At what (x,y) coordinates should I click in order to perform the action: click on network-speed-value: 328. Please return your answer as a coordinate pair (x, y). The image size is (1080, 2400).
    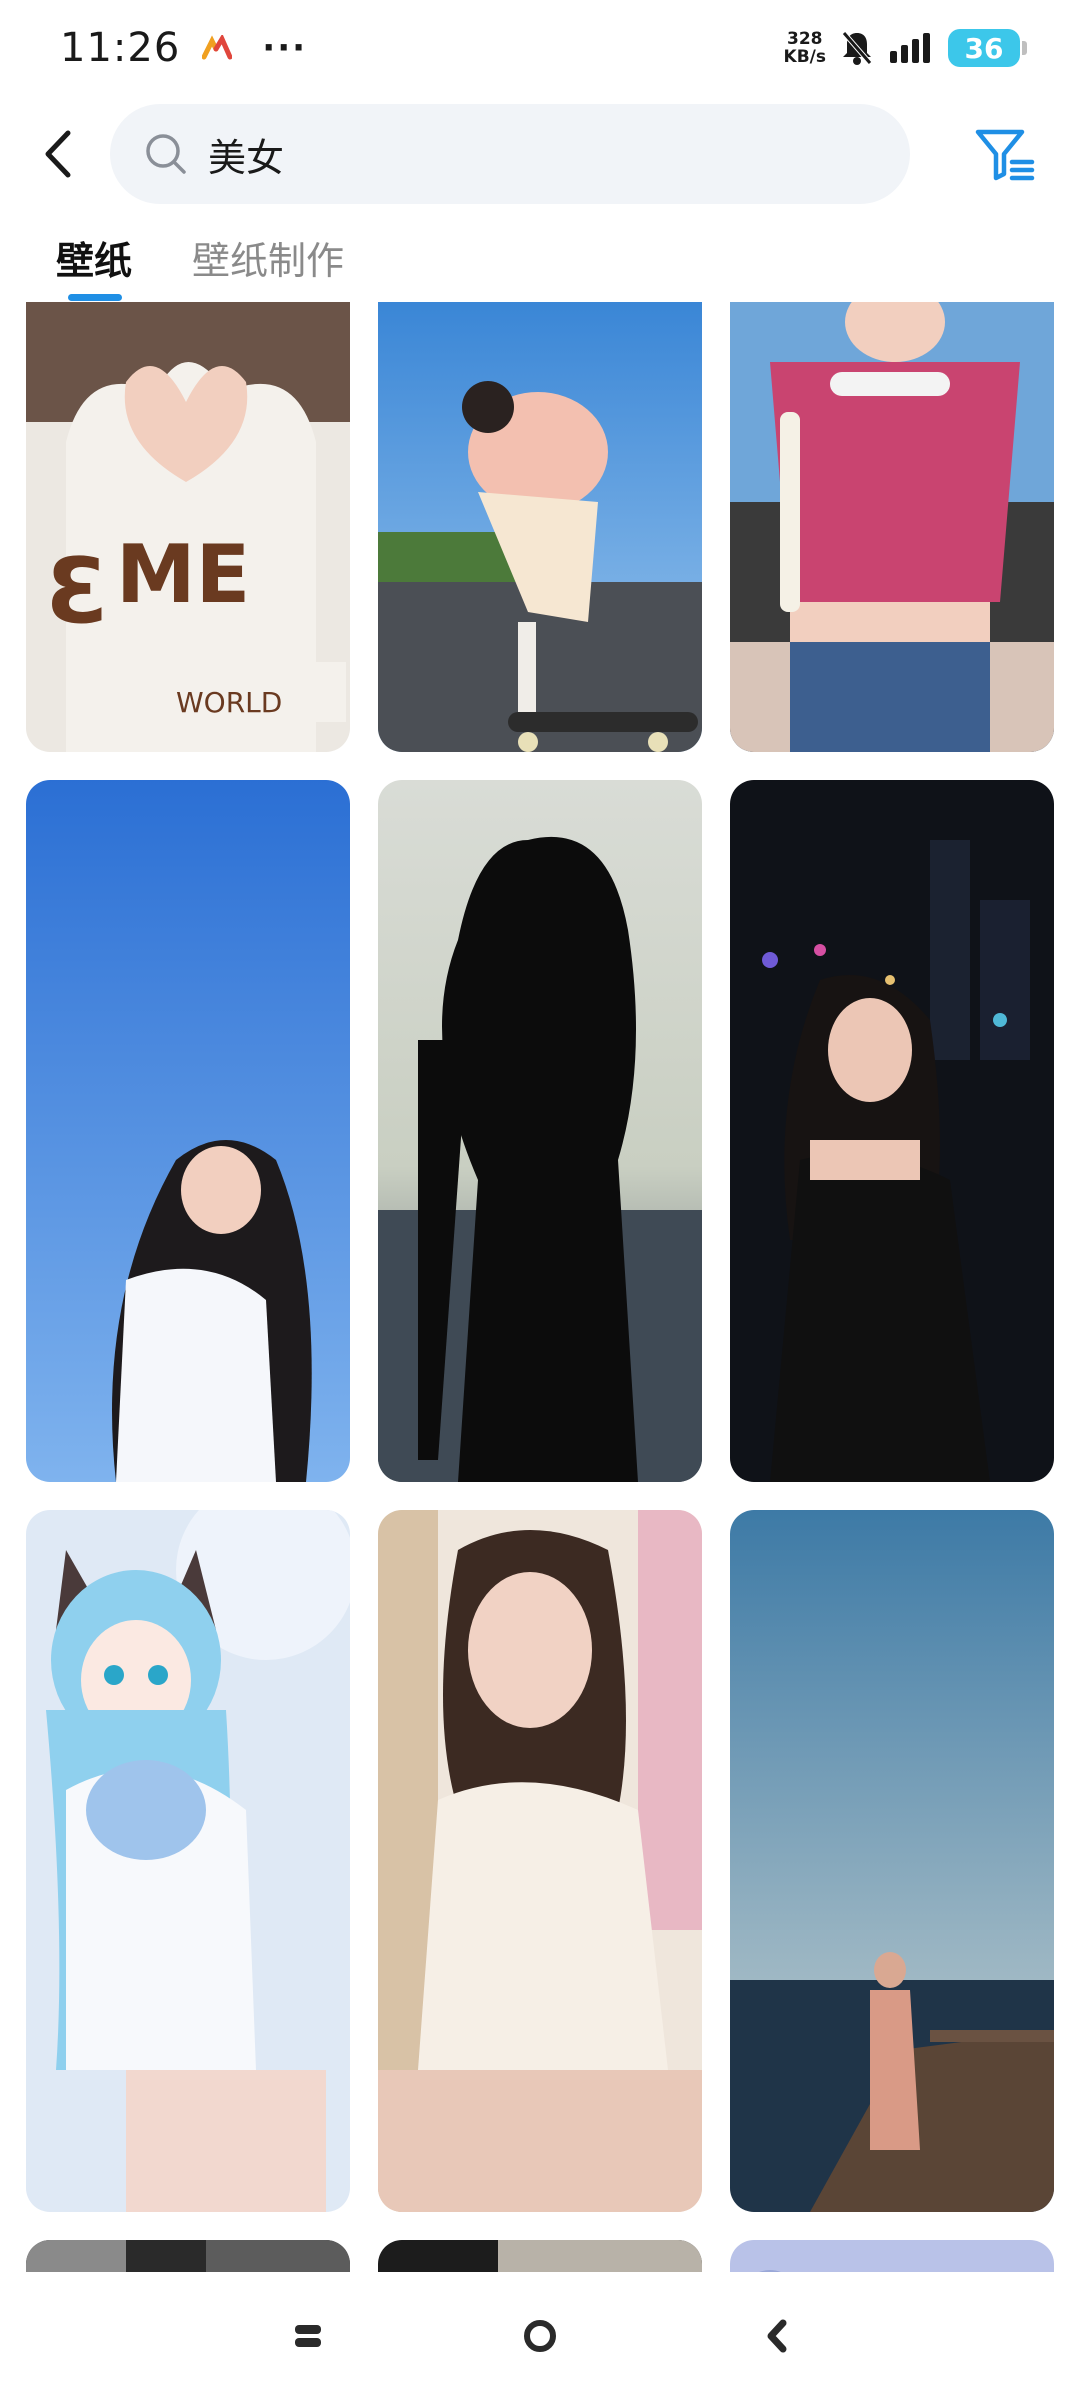
    Looking at the image, I should click on (805, 39).